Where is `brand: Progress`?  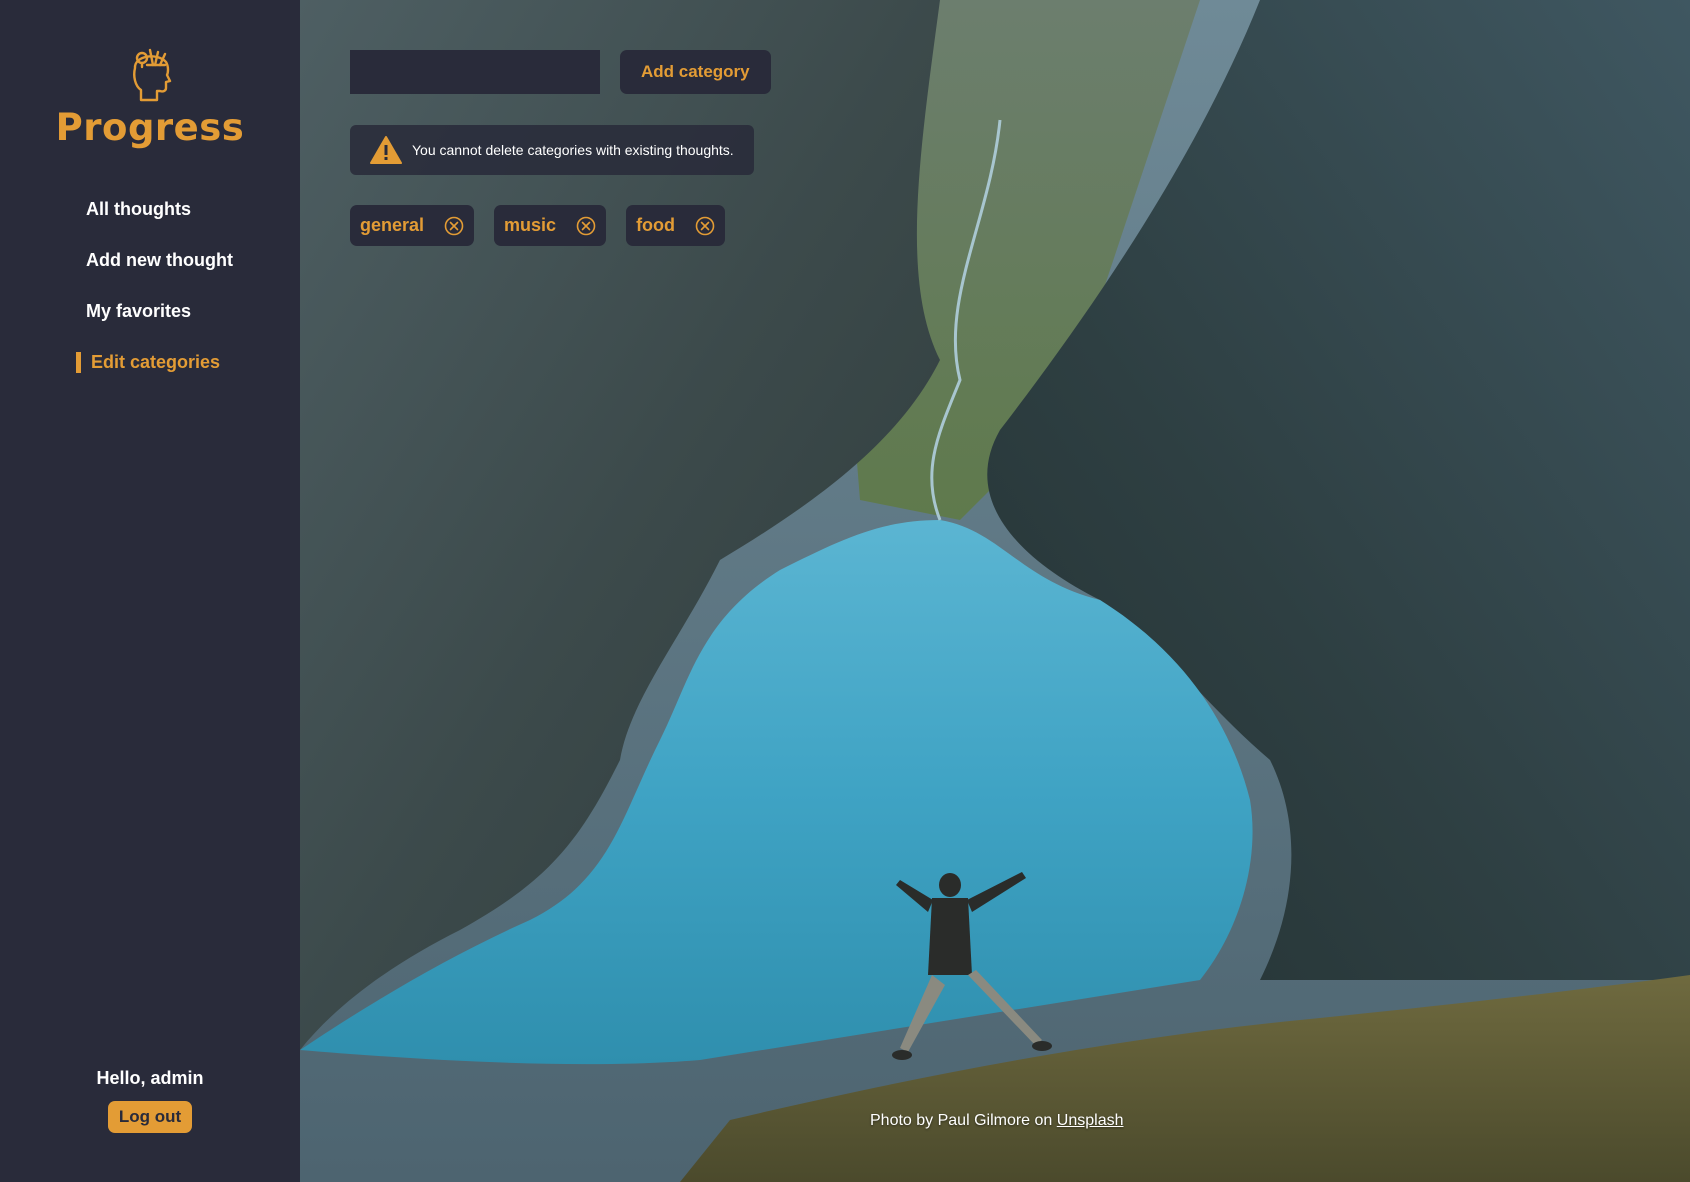
brand: Progress is located at coordinates (150, 97).